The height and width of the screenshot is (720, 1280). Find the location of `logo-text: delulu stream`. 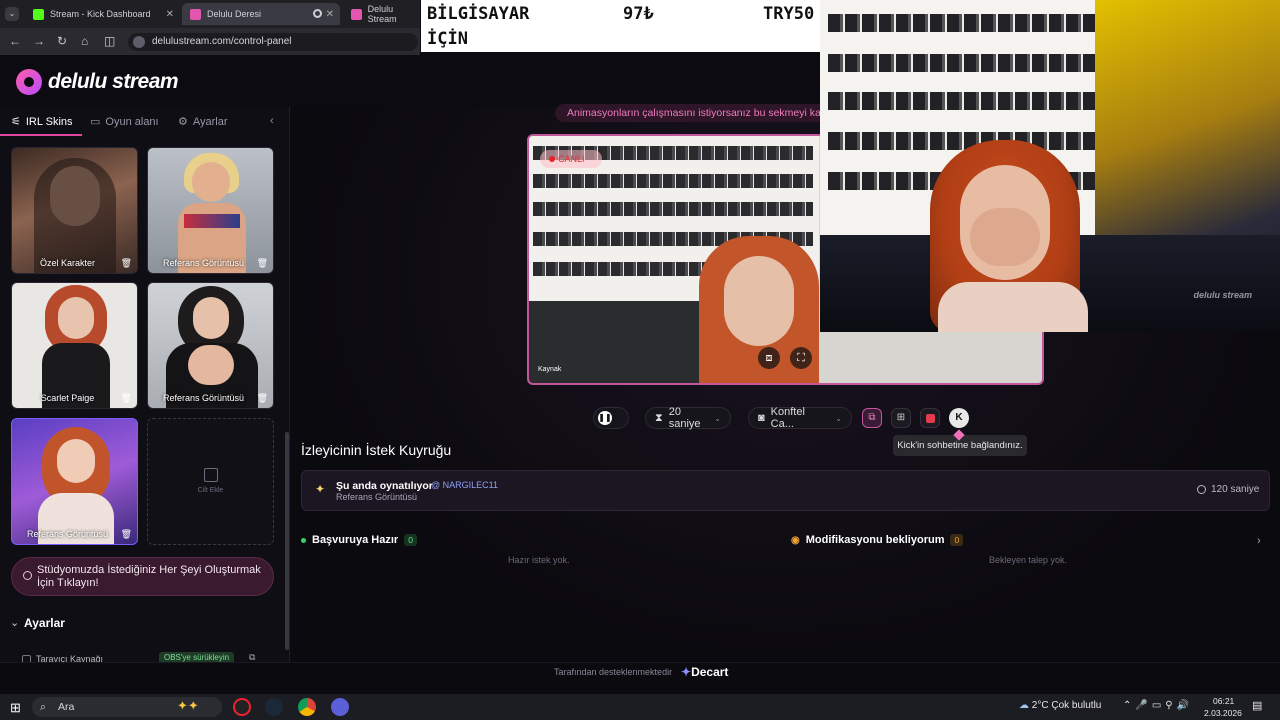

logo-text: delulu stream is located at coordinates (113, 82).